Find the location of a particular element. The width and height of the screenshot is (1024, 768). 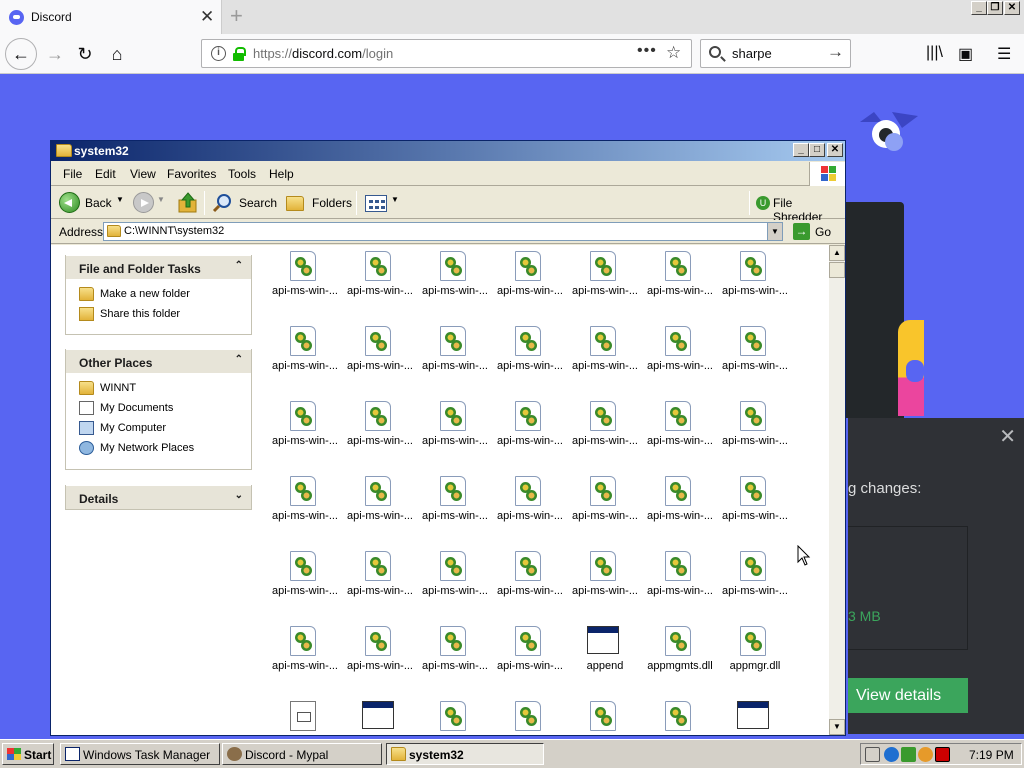

explorer-minimize-button: _ is located at coordinates (801, 150).